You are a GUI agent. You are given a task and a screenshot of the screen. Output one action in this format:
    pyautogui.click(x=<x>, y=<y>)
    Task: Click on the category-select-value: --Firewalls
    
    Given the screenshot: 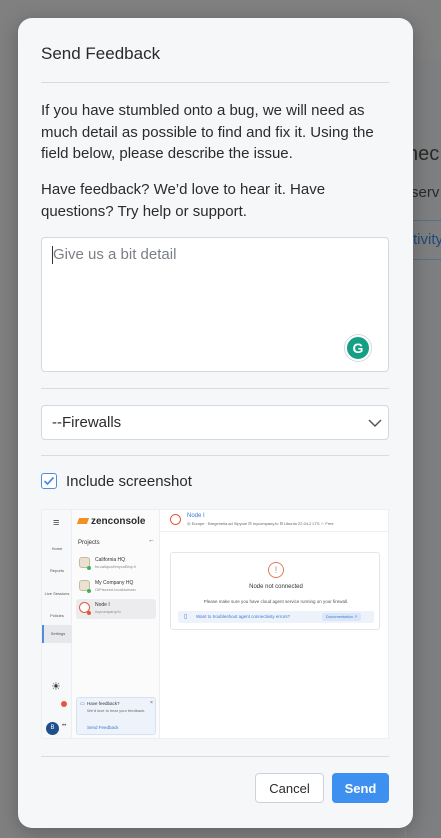 What is the action you would take?
    pyautogui.click(x=87, y=422)
    